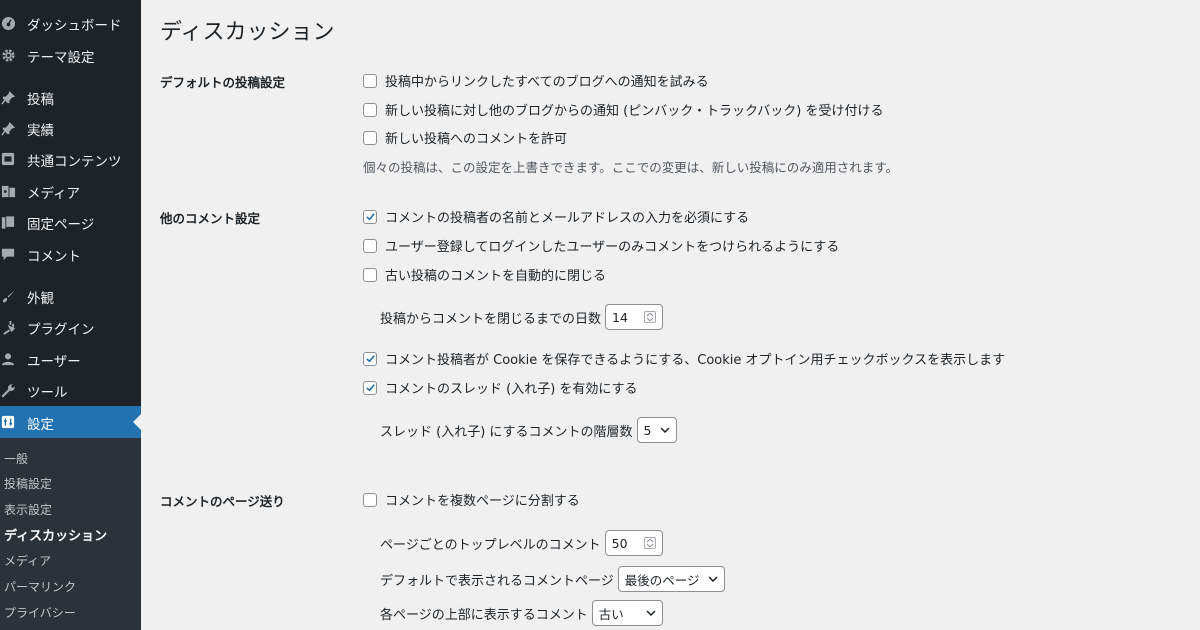 This screenshot has height=630, width=1200. Describe the element at coordinates (8, 390) in the screenshot. I see `wrench-icon` at that location.